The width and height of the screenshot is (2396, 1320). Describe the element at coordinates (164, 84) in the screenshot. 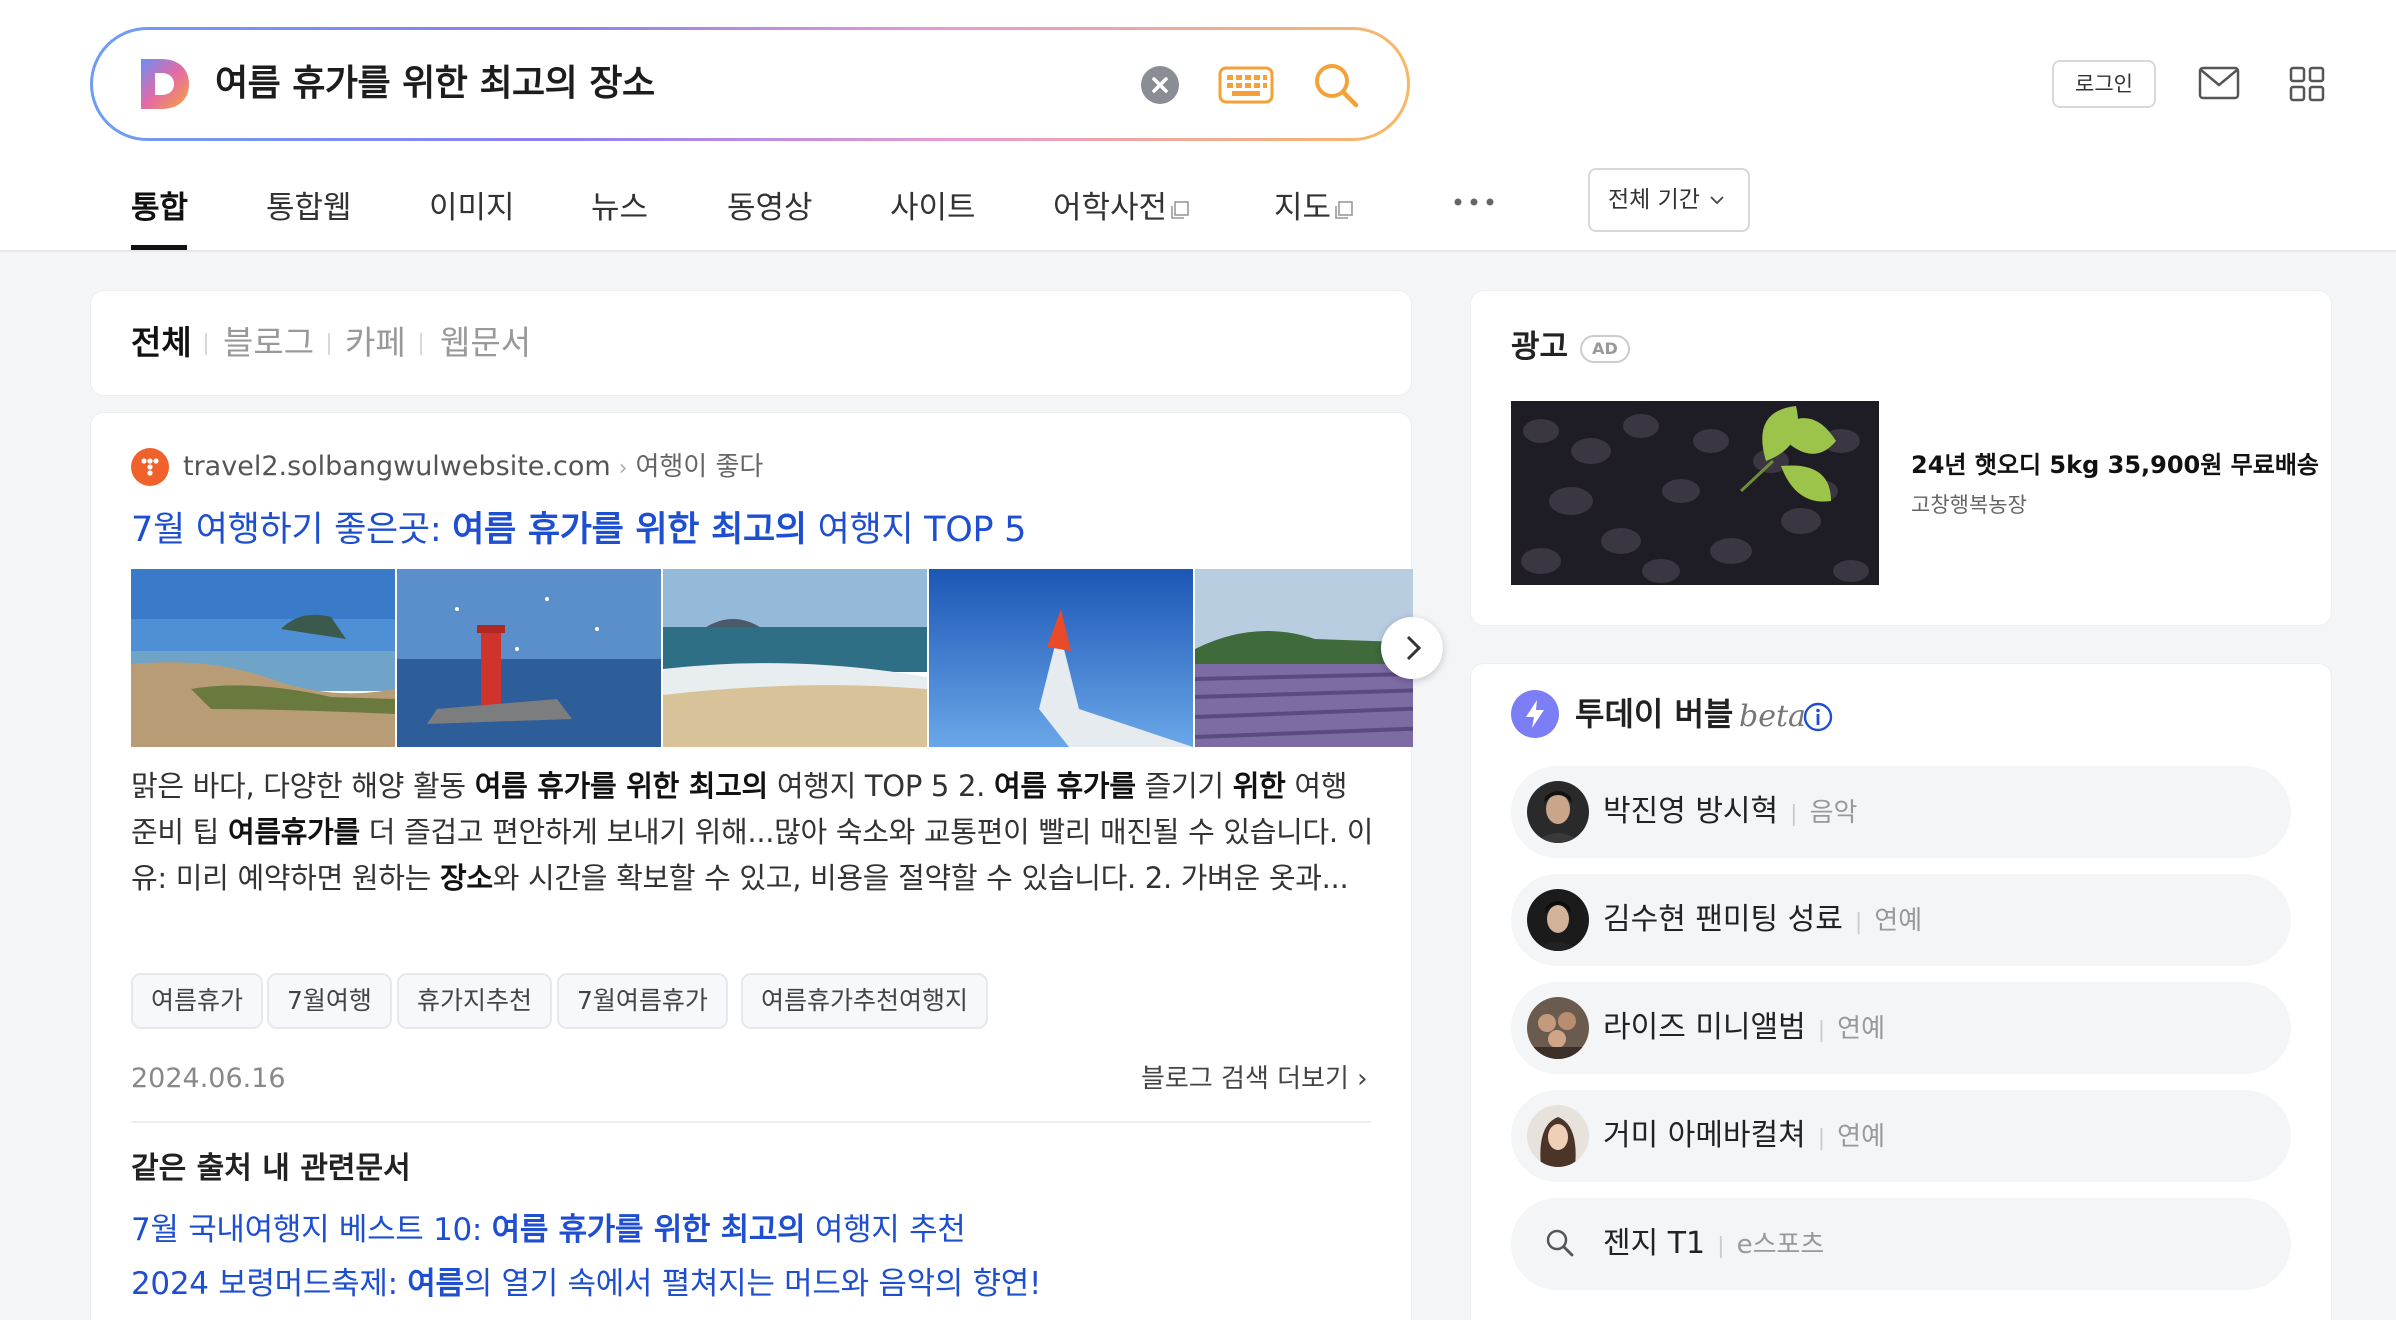

I see `daum-logo-icon` at that location.